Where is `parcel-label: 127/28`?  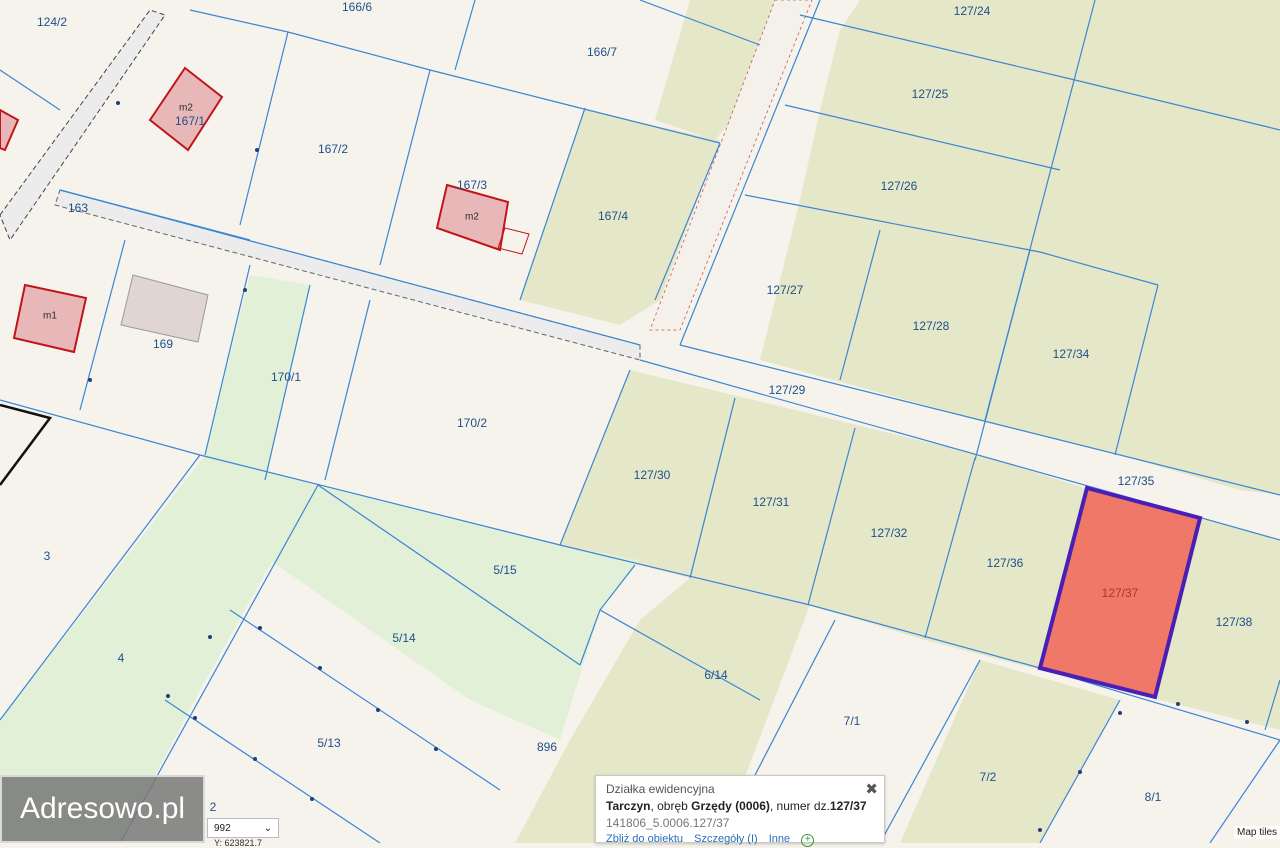 parcel-label: 127/28 is located at coordinates (931, 326).